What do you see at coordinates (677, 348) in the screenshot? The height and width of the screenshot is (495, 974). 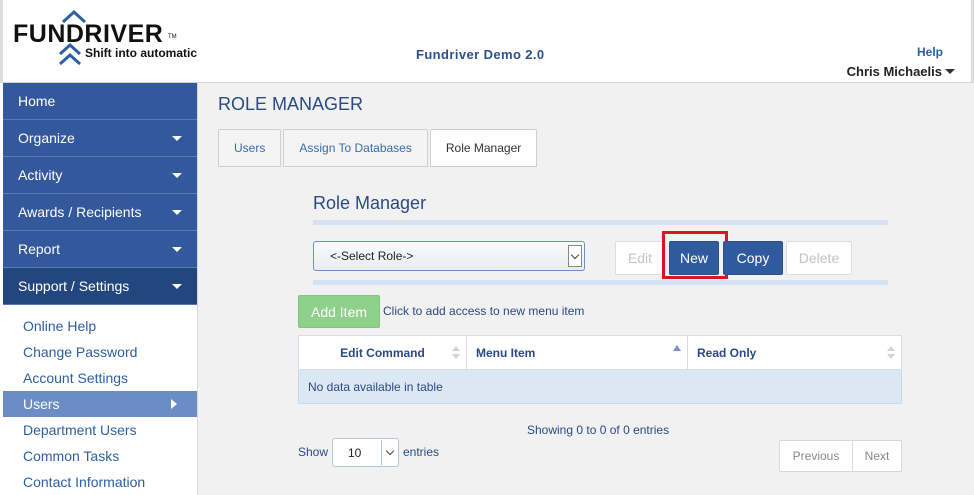 I see `sort-ascending-icon` at bounding box center [677, 348].